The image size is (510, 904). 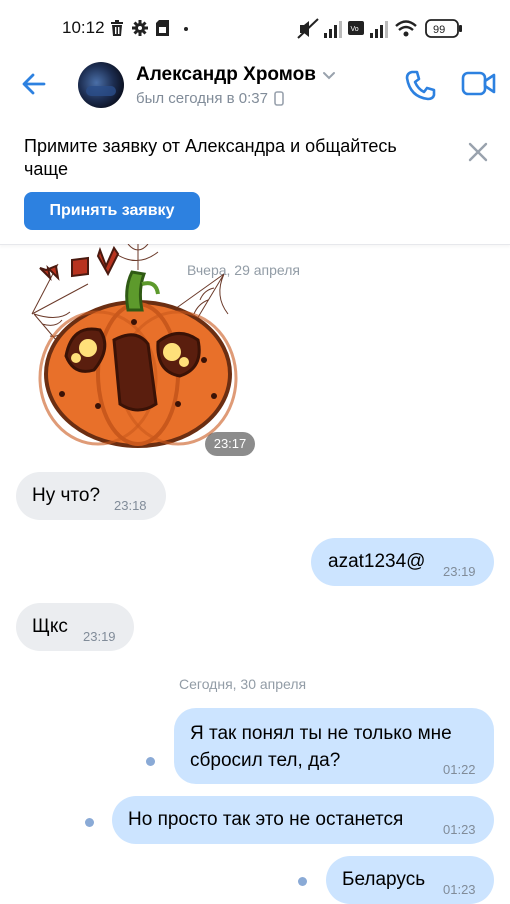 I want to click on sim-card-icon, so click(x=162, y=28).